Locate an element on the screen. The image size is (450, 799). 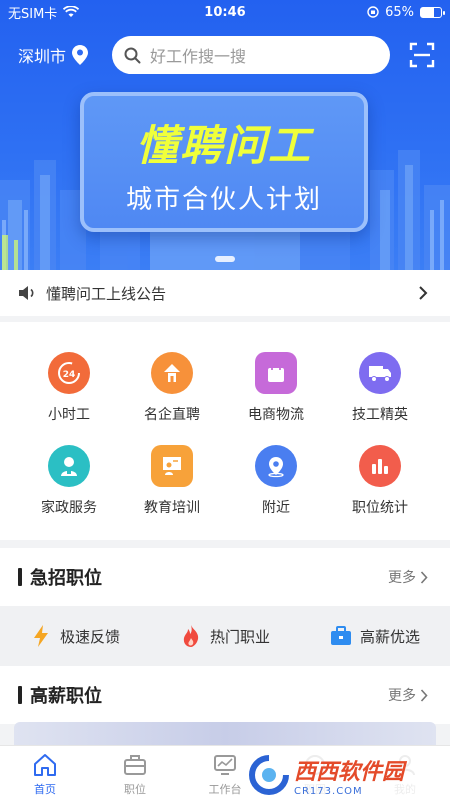
teacher-board-icon is located at coordinates (172, 466).